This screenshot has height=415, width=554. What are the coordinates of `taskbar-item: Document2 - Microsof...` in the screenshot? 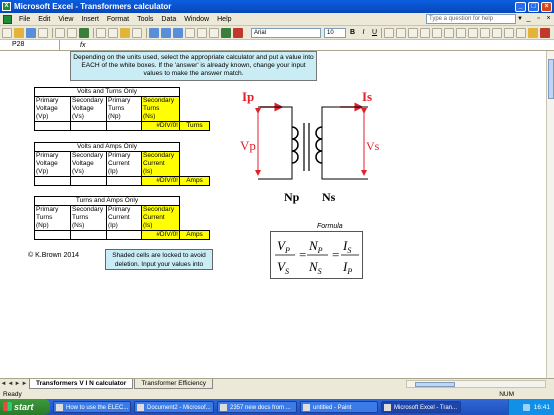 It's located at (174, 407).